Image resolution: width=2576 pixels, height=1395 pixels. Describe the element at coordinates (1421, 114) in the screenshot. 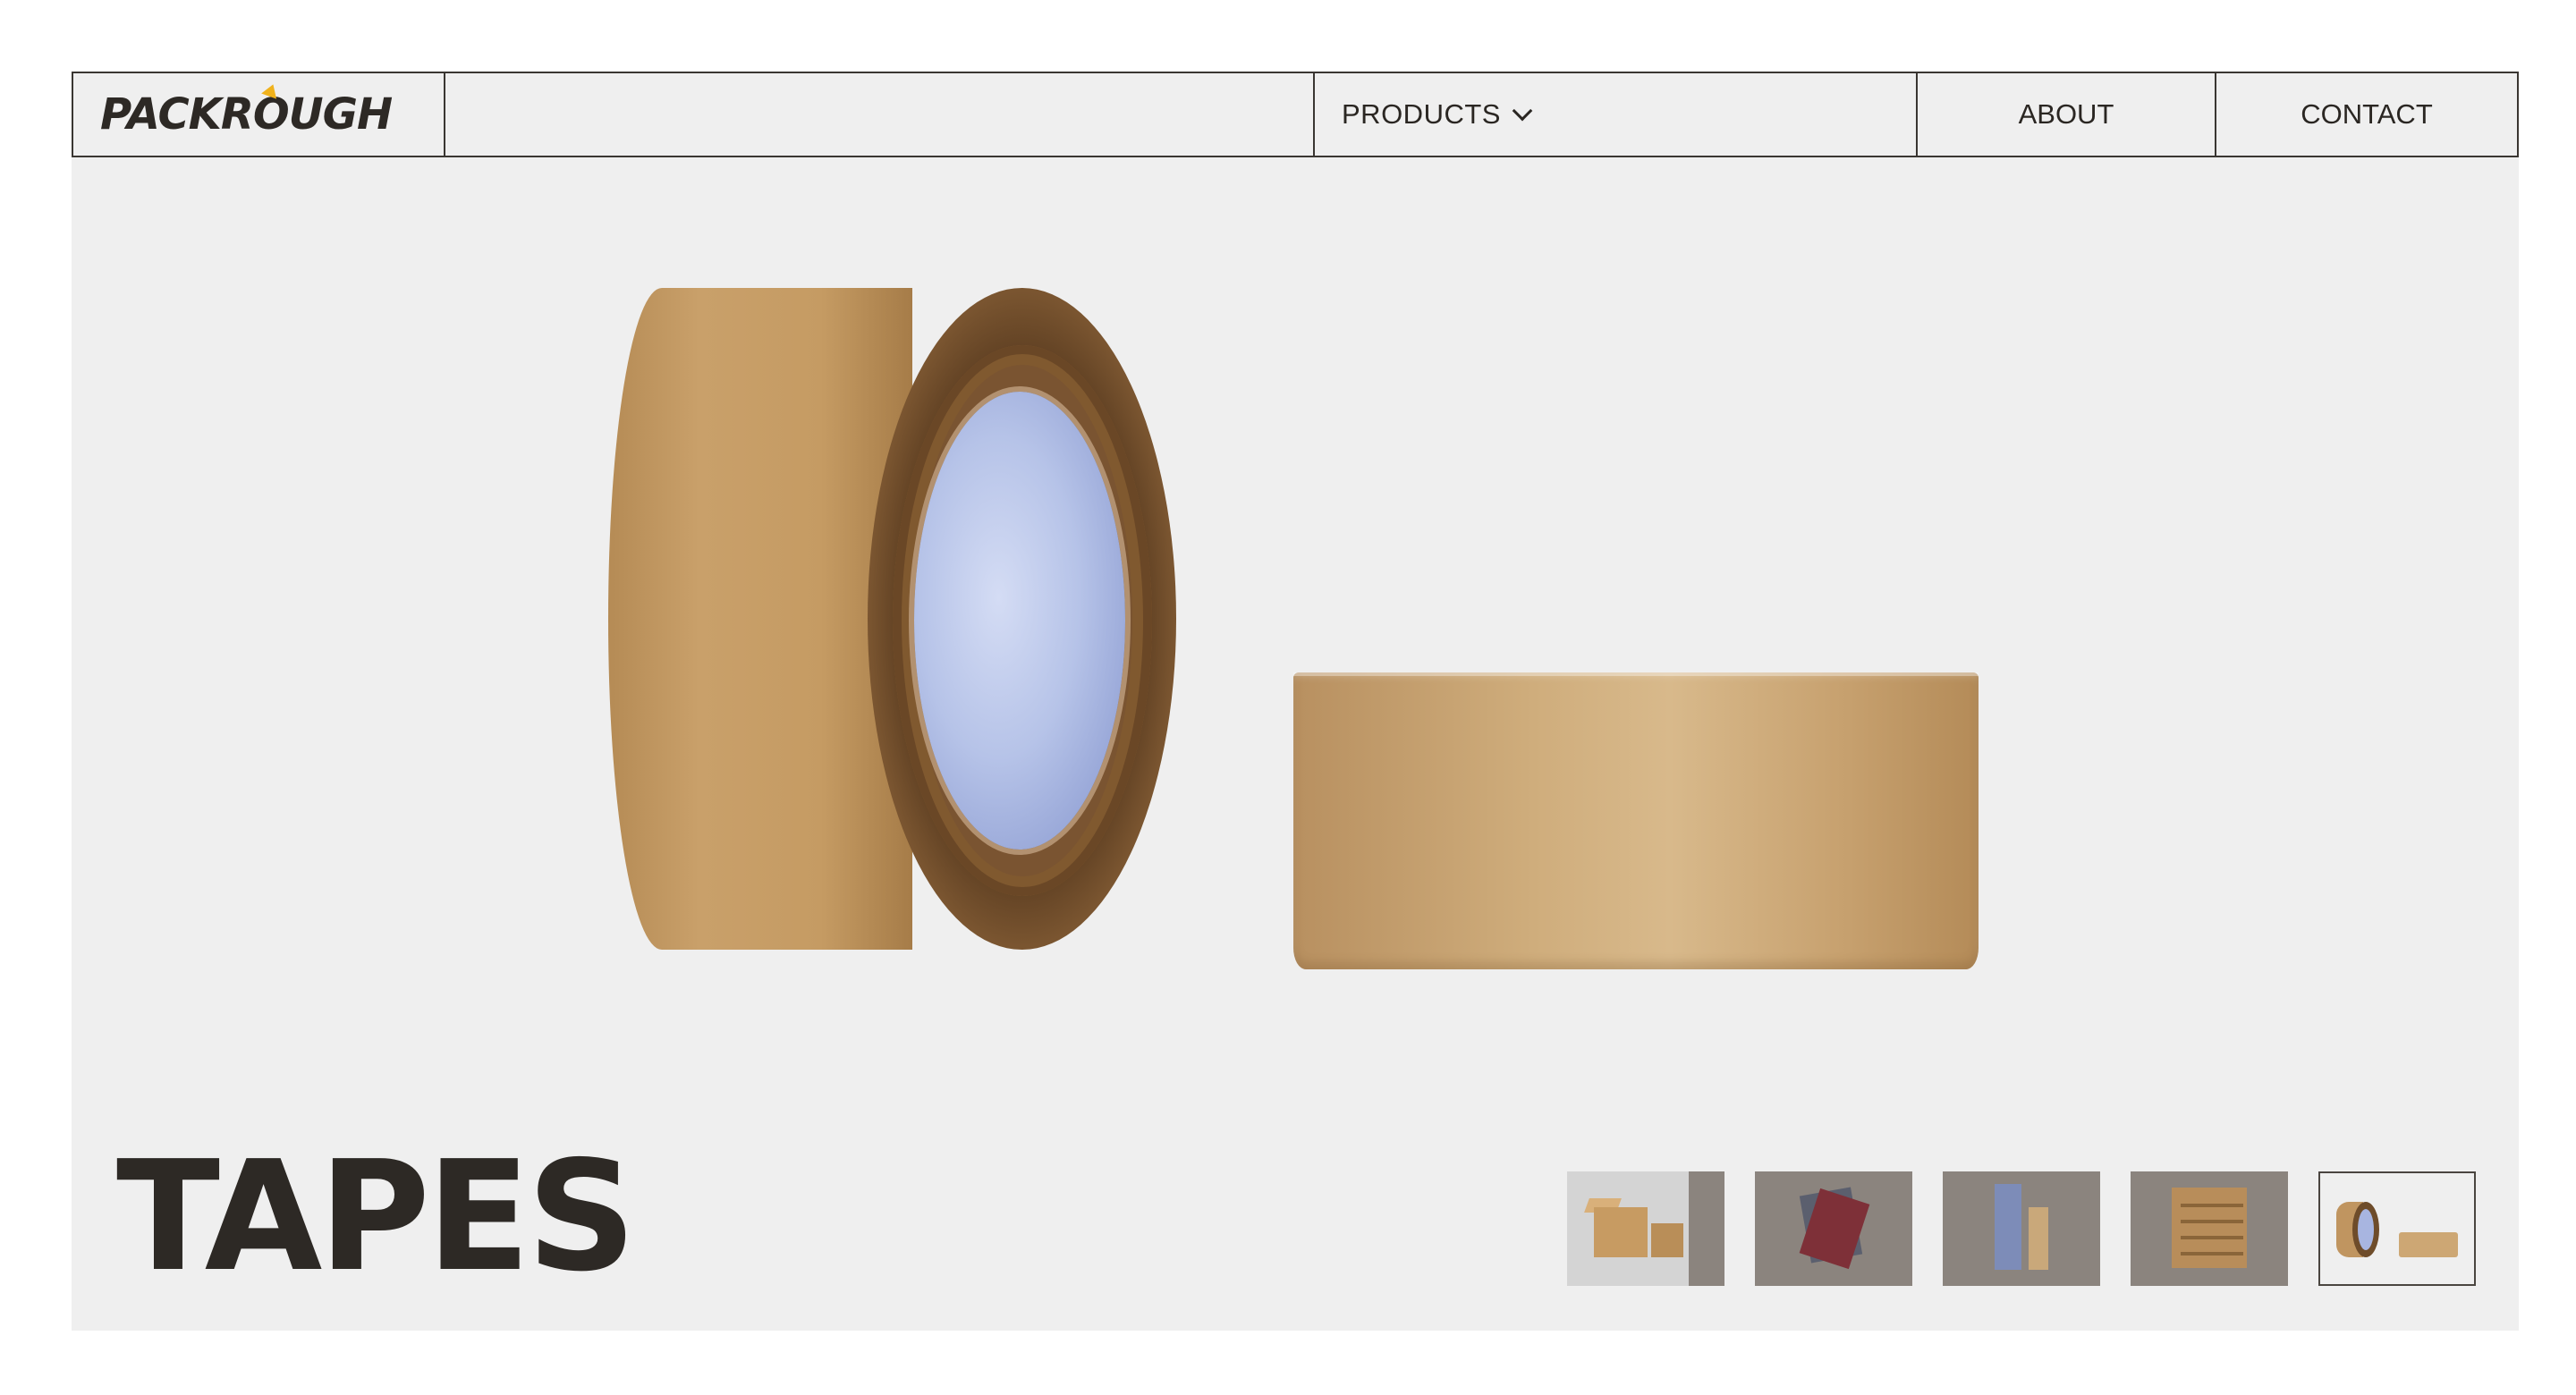

I see `products-label: PRODUCTS` at that location.